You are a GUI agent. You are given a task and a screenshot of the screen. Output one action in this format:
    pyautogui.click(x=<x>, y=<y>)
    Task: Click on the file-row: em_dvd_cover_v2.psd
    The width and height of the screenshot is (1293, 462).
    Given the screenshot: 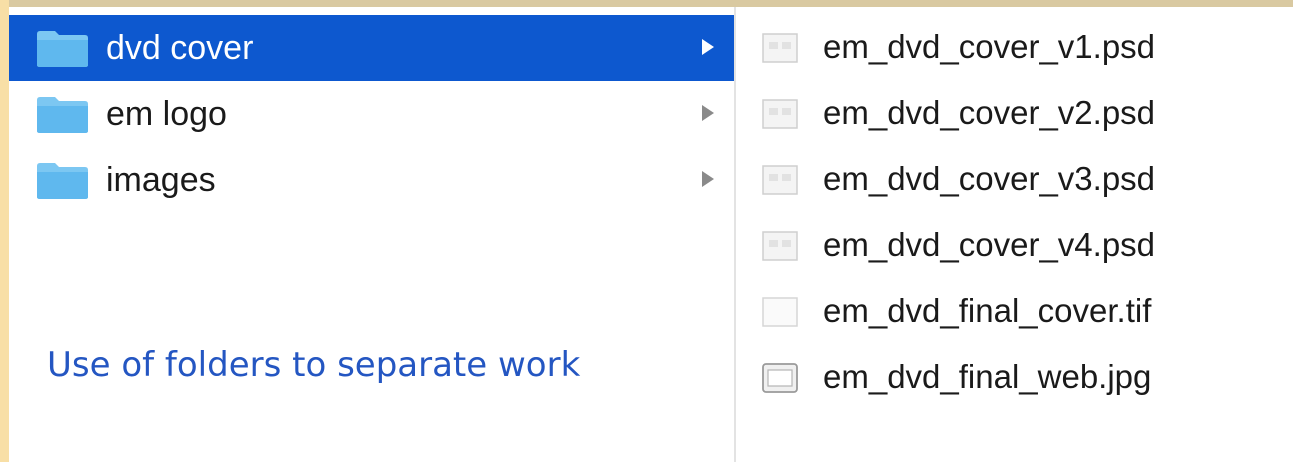 What is the action you would take?
    pyautogui.click(x=1014, y=115)
    